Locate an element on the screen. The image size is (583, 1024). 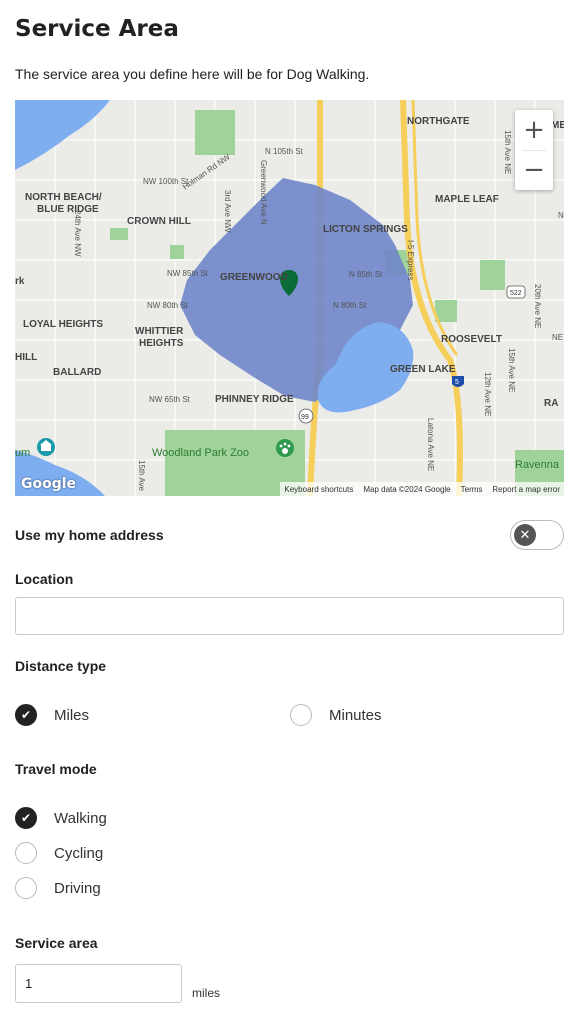
radio-label: Walking is located at coordinates (80, 818).